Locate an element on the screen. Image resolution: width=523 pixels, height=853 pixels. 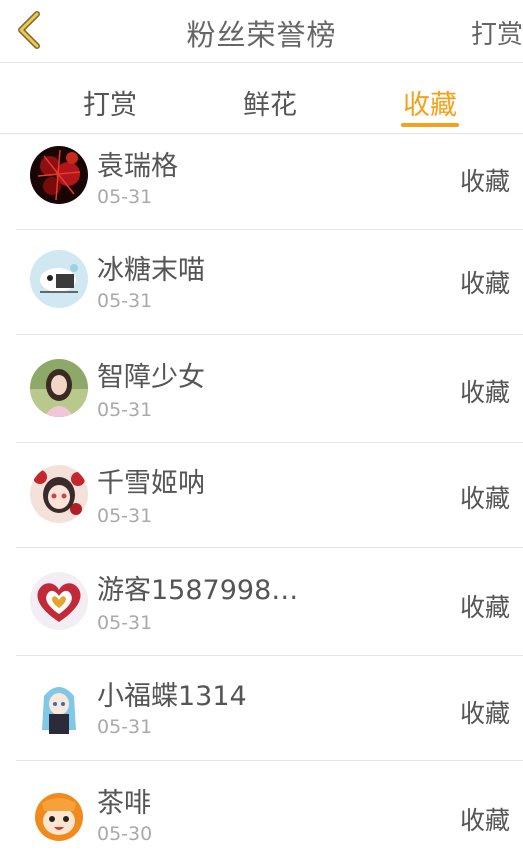
fan-name: 千雪姬呐 is located at coordinates (151, 483).